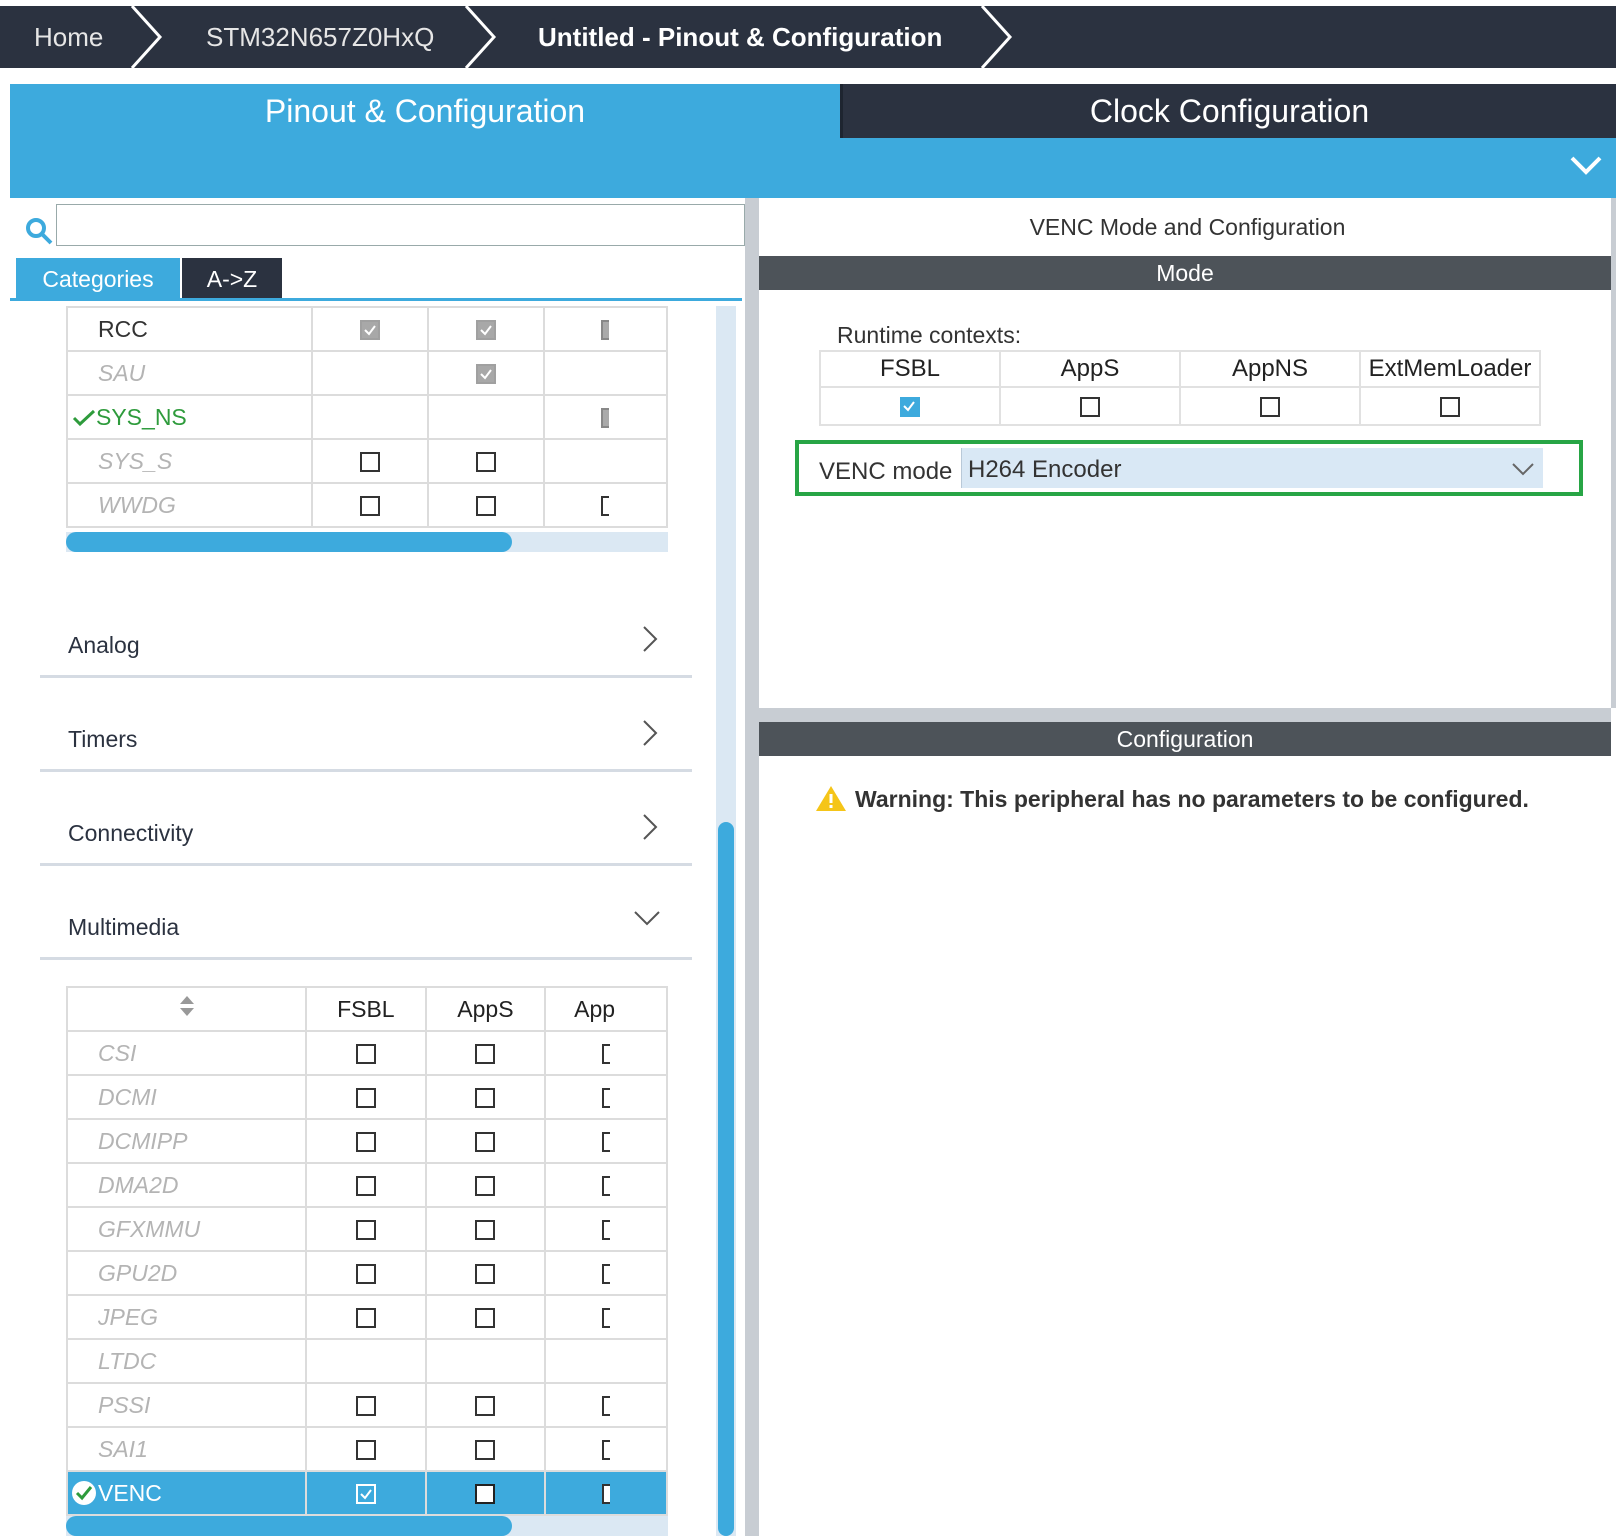  What do you see at coordinates (186, 1185) in the screenshot?
I see `peripheral-name: DMA2D` at bounding box center [186, 1185].